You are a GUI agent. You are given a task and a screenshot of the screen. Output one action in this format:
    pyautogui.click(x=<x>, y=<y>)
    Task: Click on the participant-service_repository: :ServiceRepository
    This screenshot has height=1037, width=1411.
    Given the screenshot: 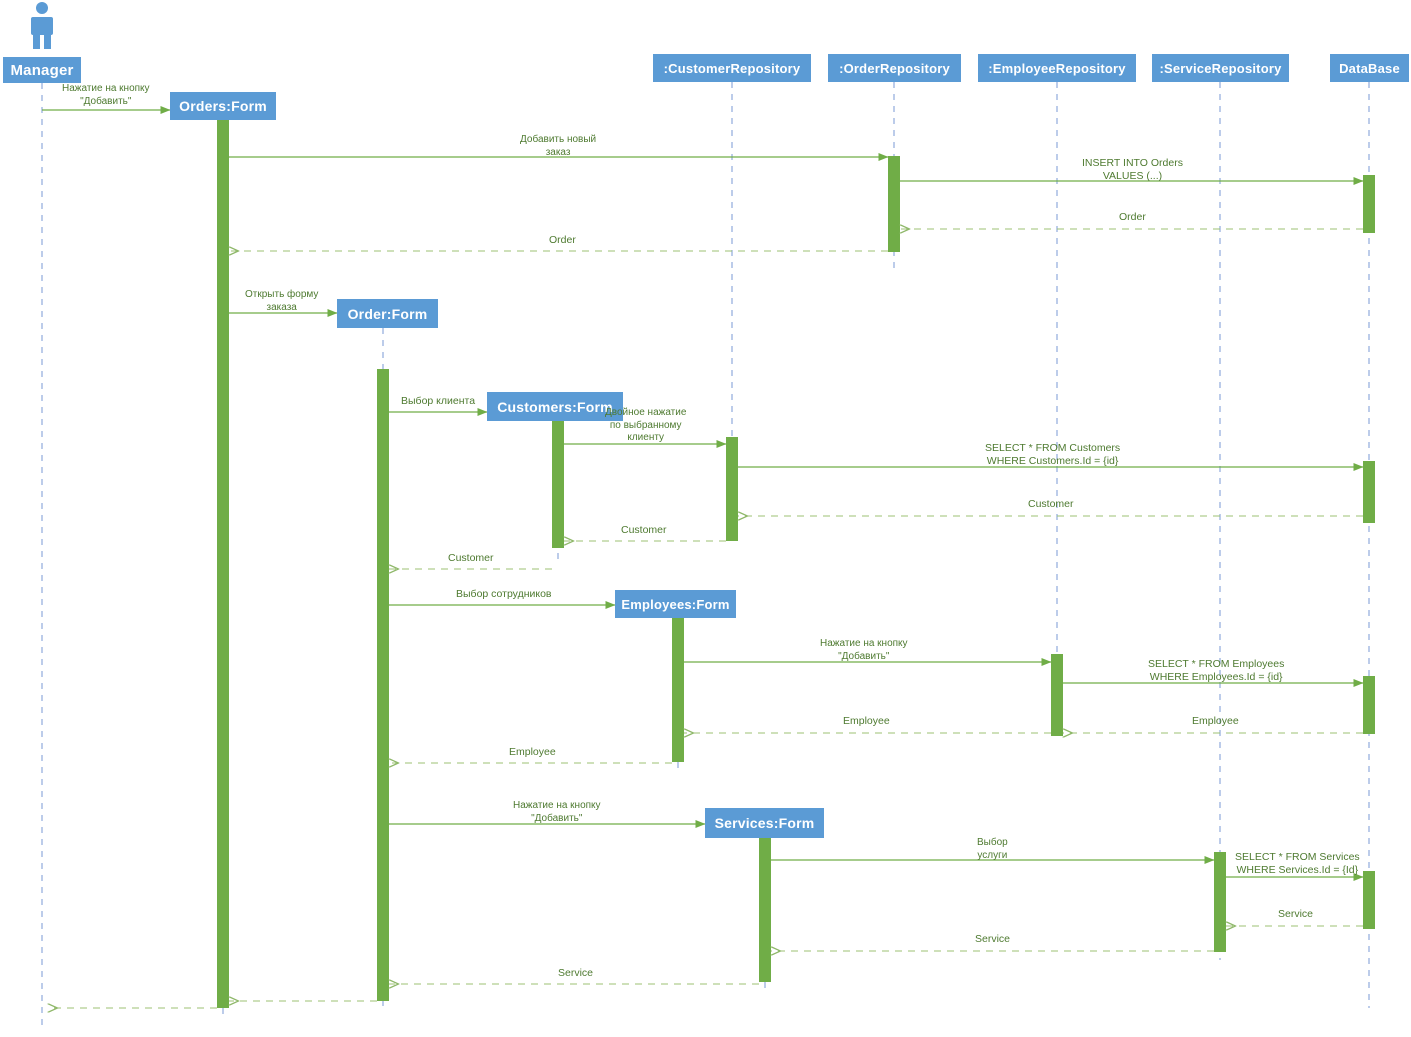 What is the action you would take?
    pyautogui.click(x=1220, y=68)
    